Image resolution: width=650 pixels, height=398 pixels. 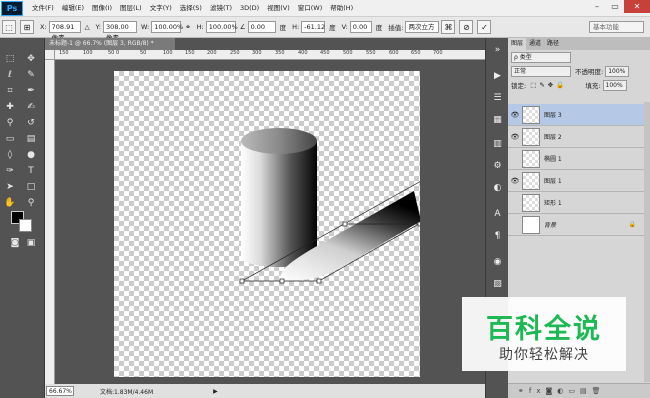 What do you see at coordinates (212, 53) in the screenshot?
I see `ruler-tick: 200` at bounding box center [212, 53].